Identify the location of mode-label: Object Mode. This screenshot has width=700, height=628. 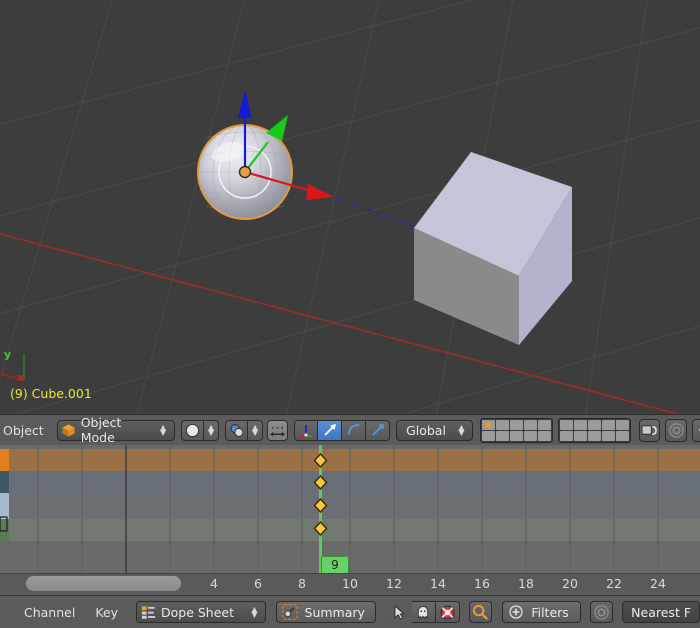
(101, 430).